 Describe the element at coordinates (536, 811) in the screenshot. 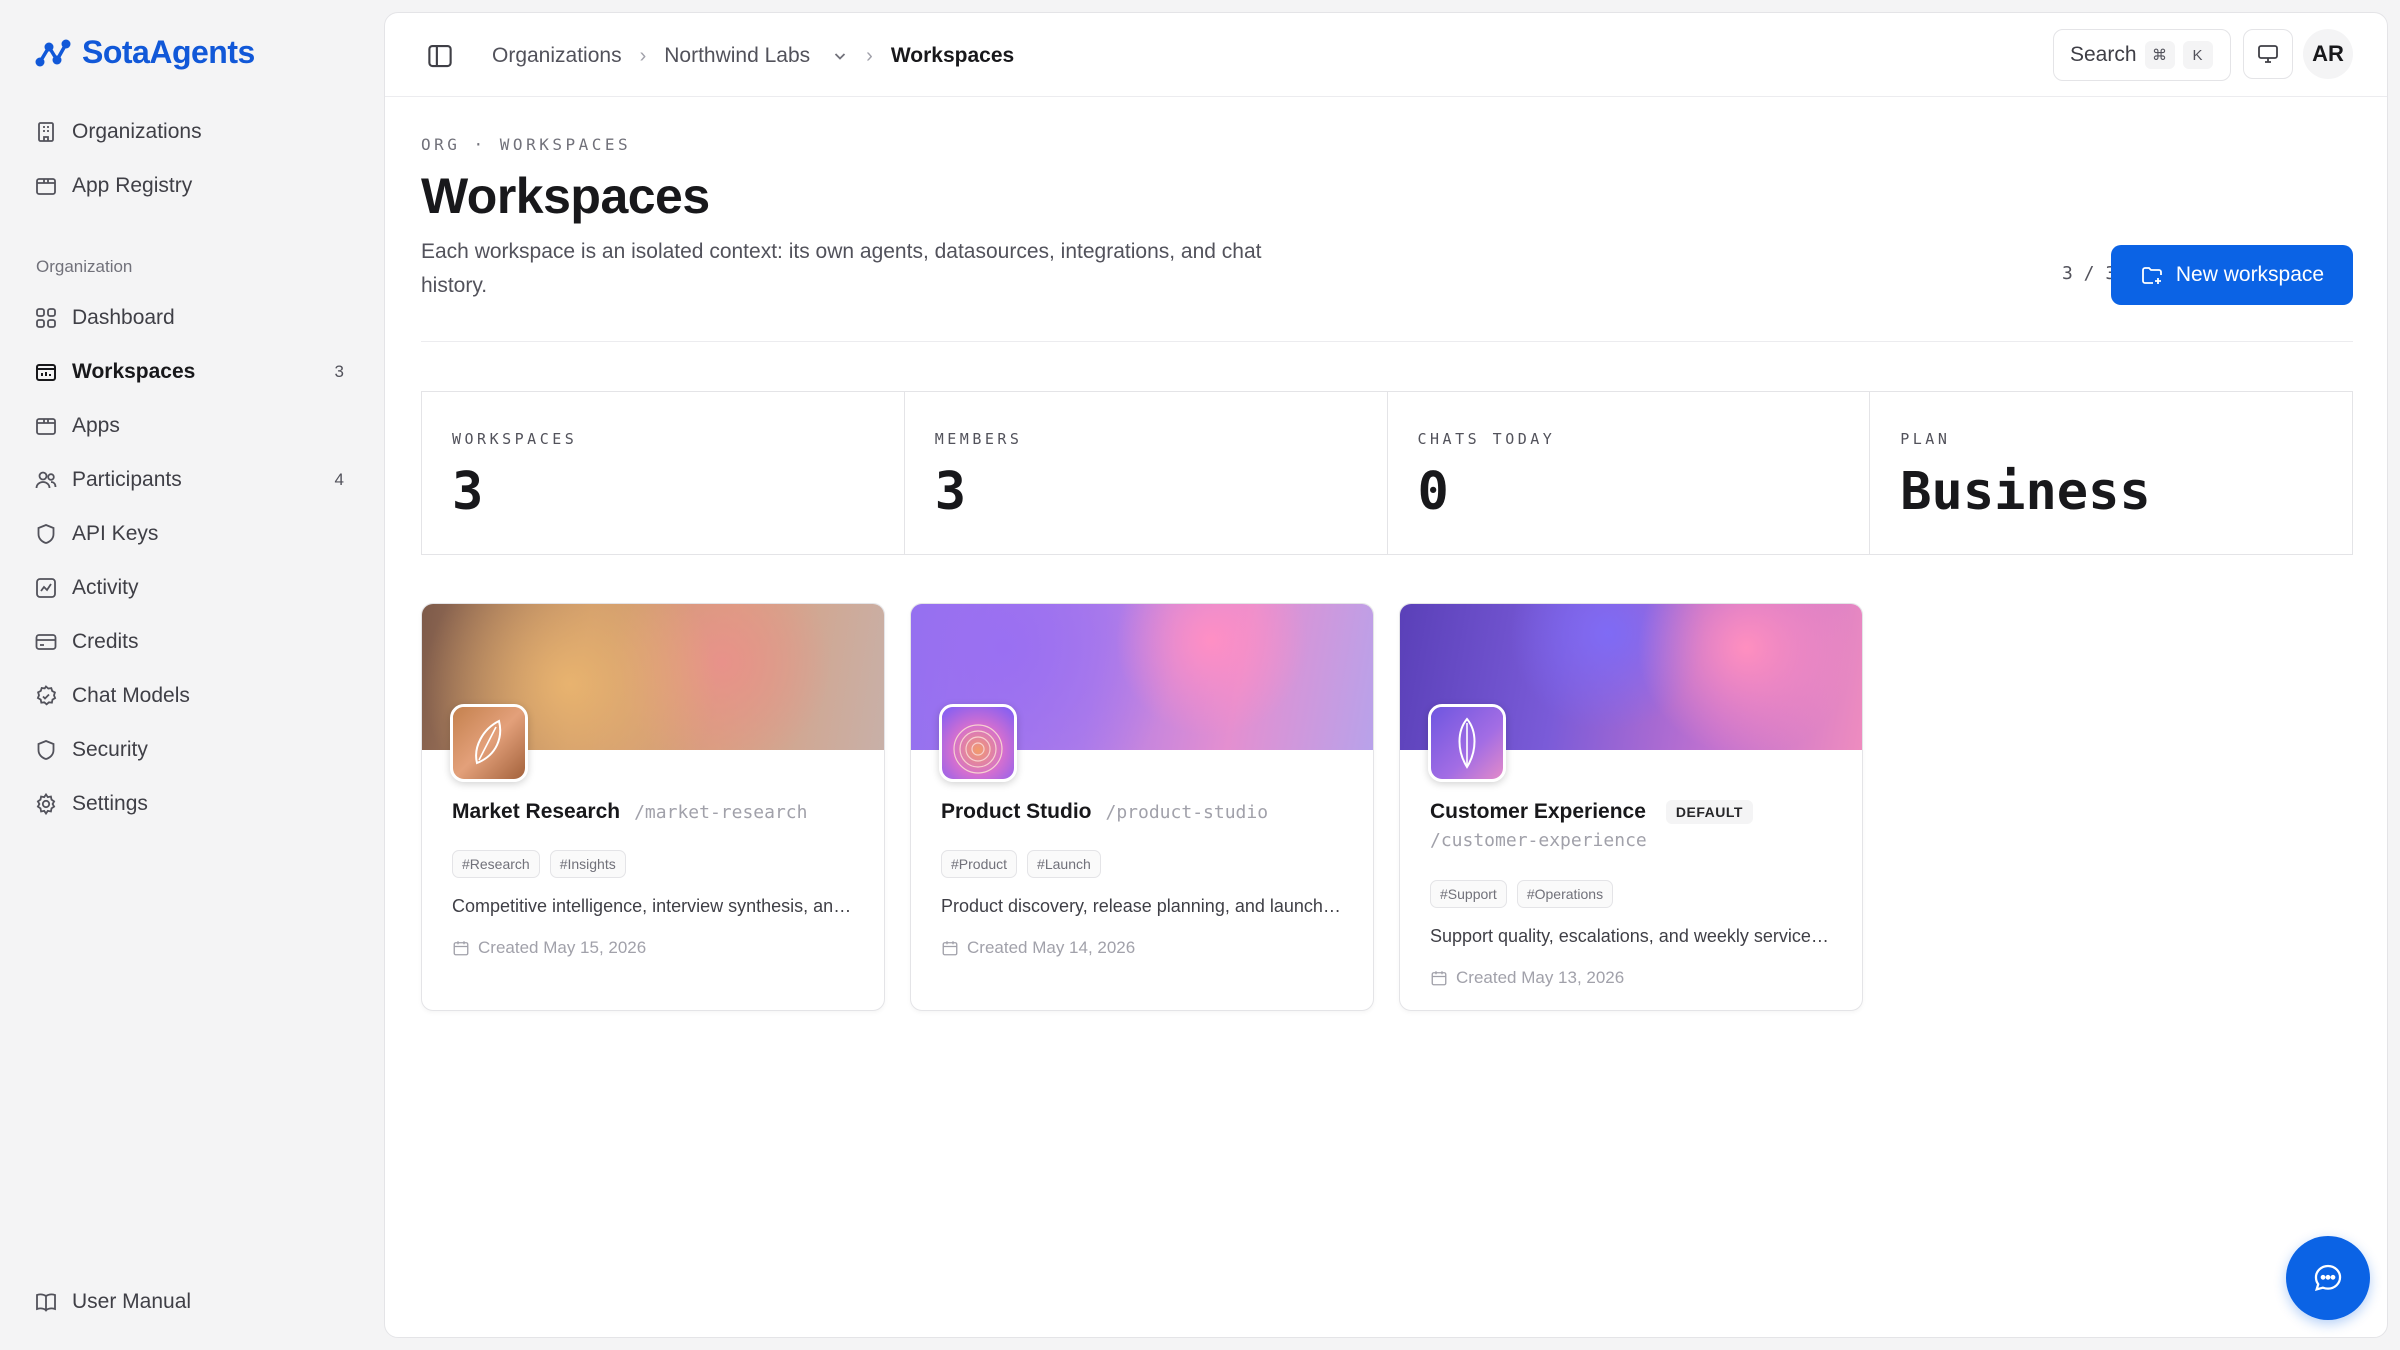

I see `workspace-name: Market Research` at that location.